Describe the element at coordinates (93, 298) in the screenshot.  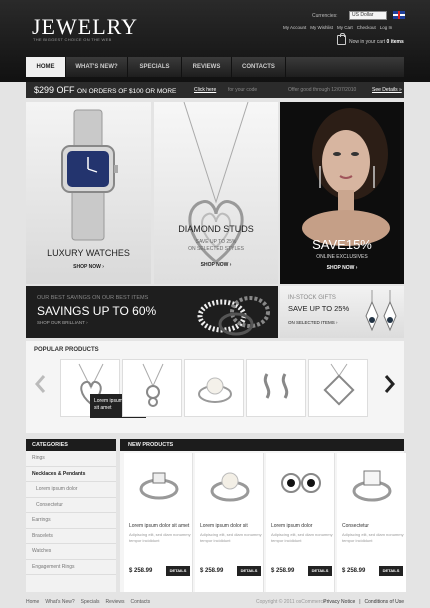
I see `savings-top: OUR BEST SAVINGS ON OUR BEST ITEMS` at that location.